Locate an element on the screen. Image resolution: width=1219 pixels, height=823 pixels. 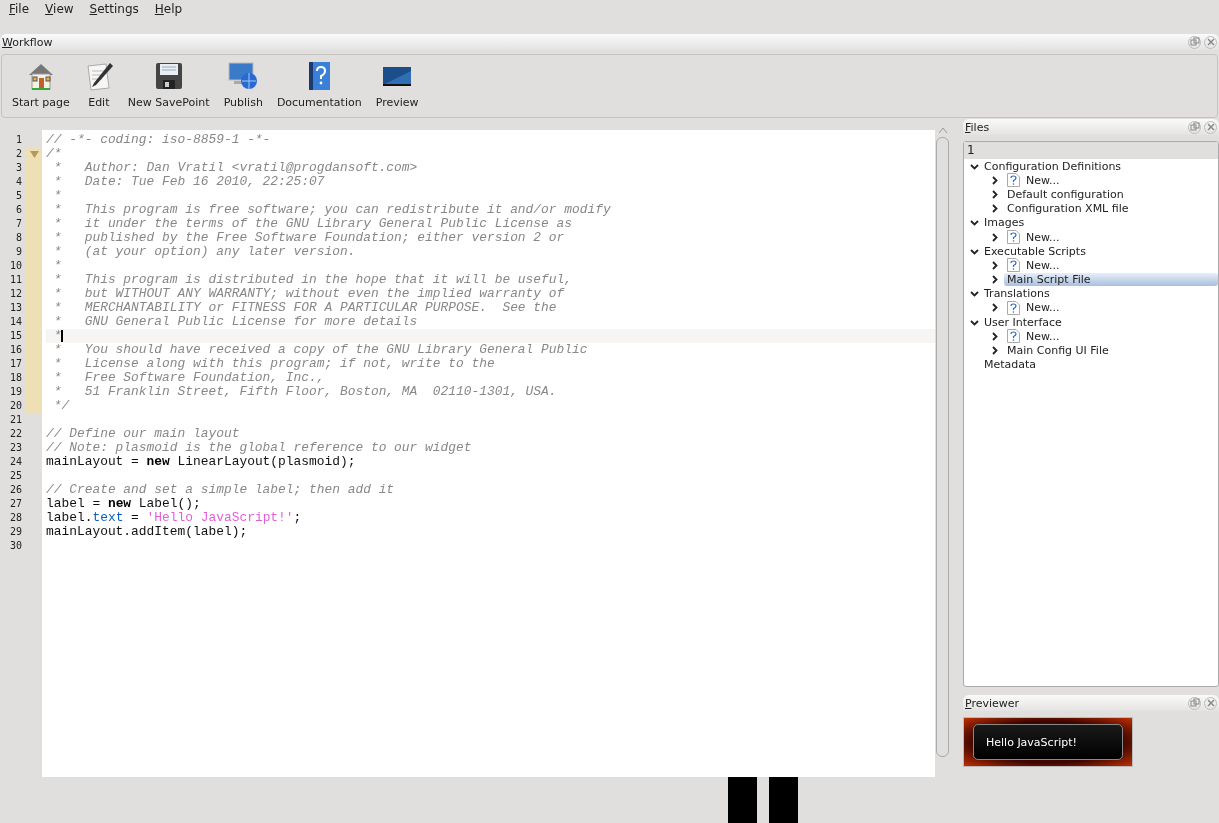
tree-item: Main Config UI File is located at coordinates (1111, 351).